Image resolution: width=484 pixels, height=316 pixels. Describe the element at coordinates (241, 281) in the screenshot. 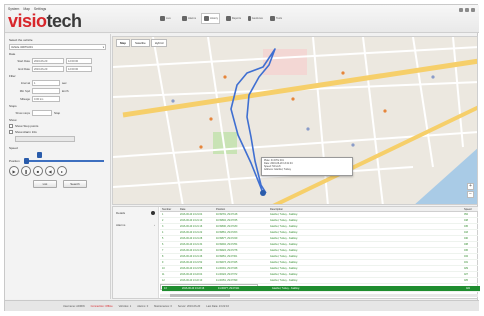

I see `cell-position: 41.00051, 29.07399` at that location.